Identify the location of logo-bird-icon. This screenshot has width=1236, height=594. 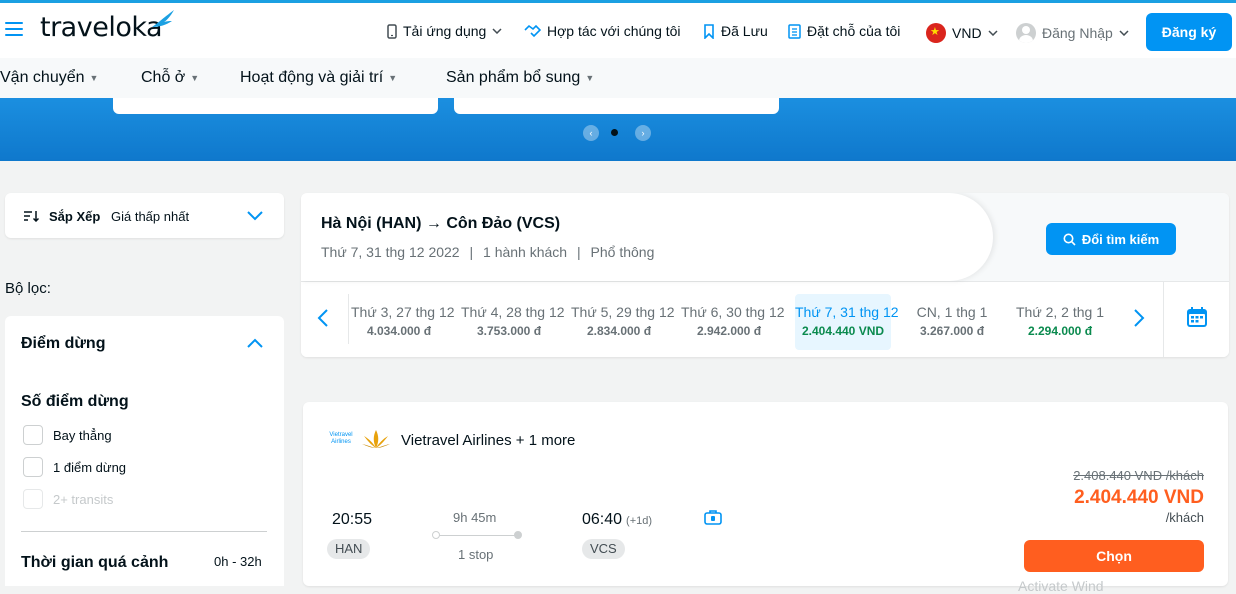
(163, 18).